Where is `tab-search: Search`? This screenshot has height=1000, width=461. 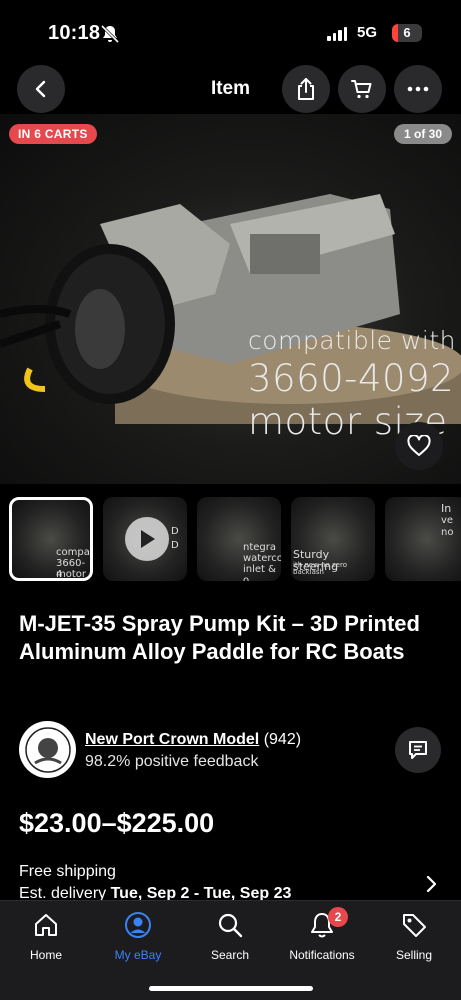 tab-search: Search is located at coordinates (230, 936).